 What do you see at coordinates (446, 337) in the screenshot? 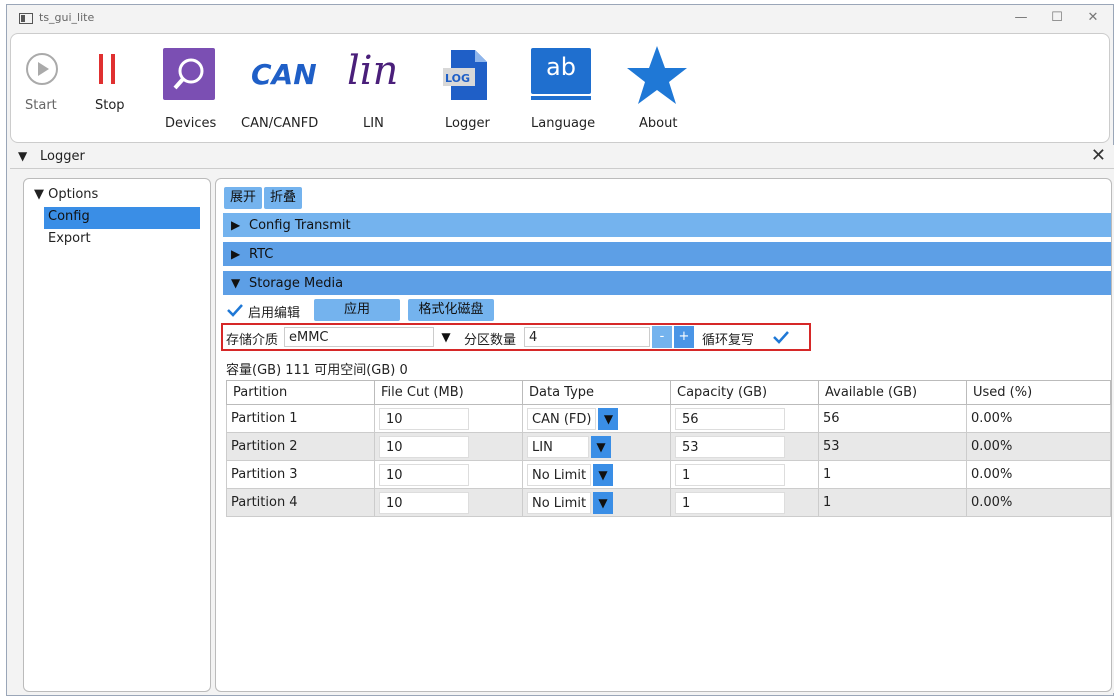
I see `storage-dropdown-icon: ▼` at bounding box center [446, 337].